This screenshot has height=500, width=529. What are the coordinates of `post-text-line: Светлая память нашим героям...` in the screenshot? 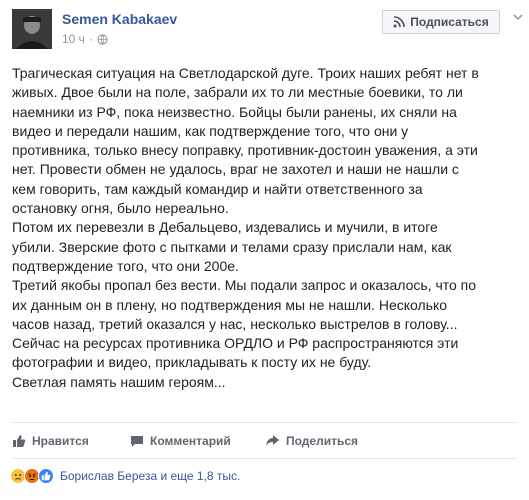 It's located at (119, 381).